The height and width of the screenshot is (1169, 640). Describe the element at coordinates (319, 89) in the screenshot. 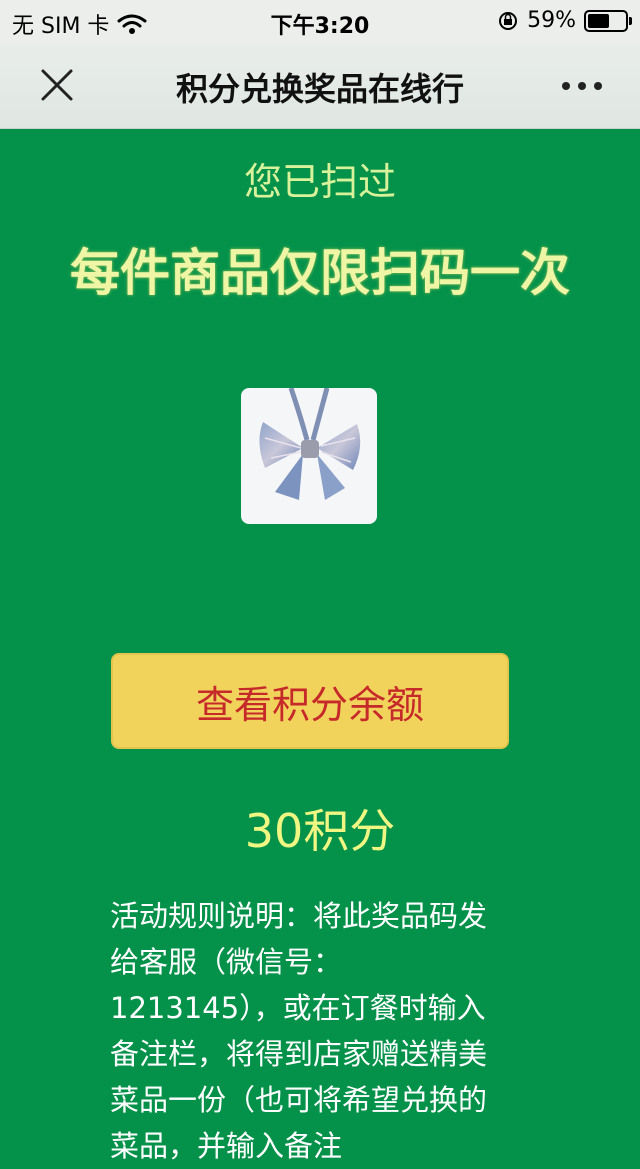

I see `page-title: 积分兑换奖品在线行` at that location.